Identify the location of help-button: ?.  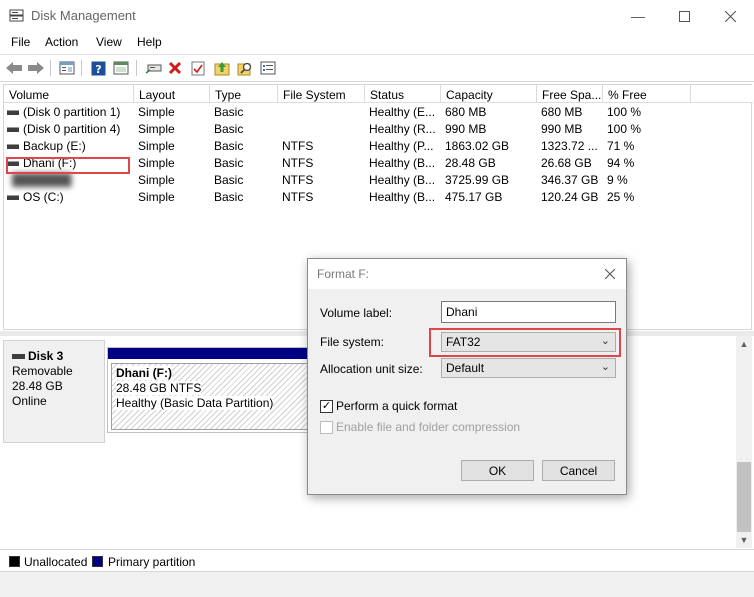
(98, 68).